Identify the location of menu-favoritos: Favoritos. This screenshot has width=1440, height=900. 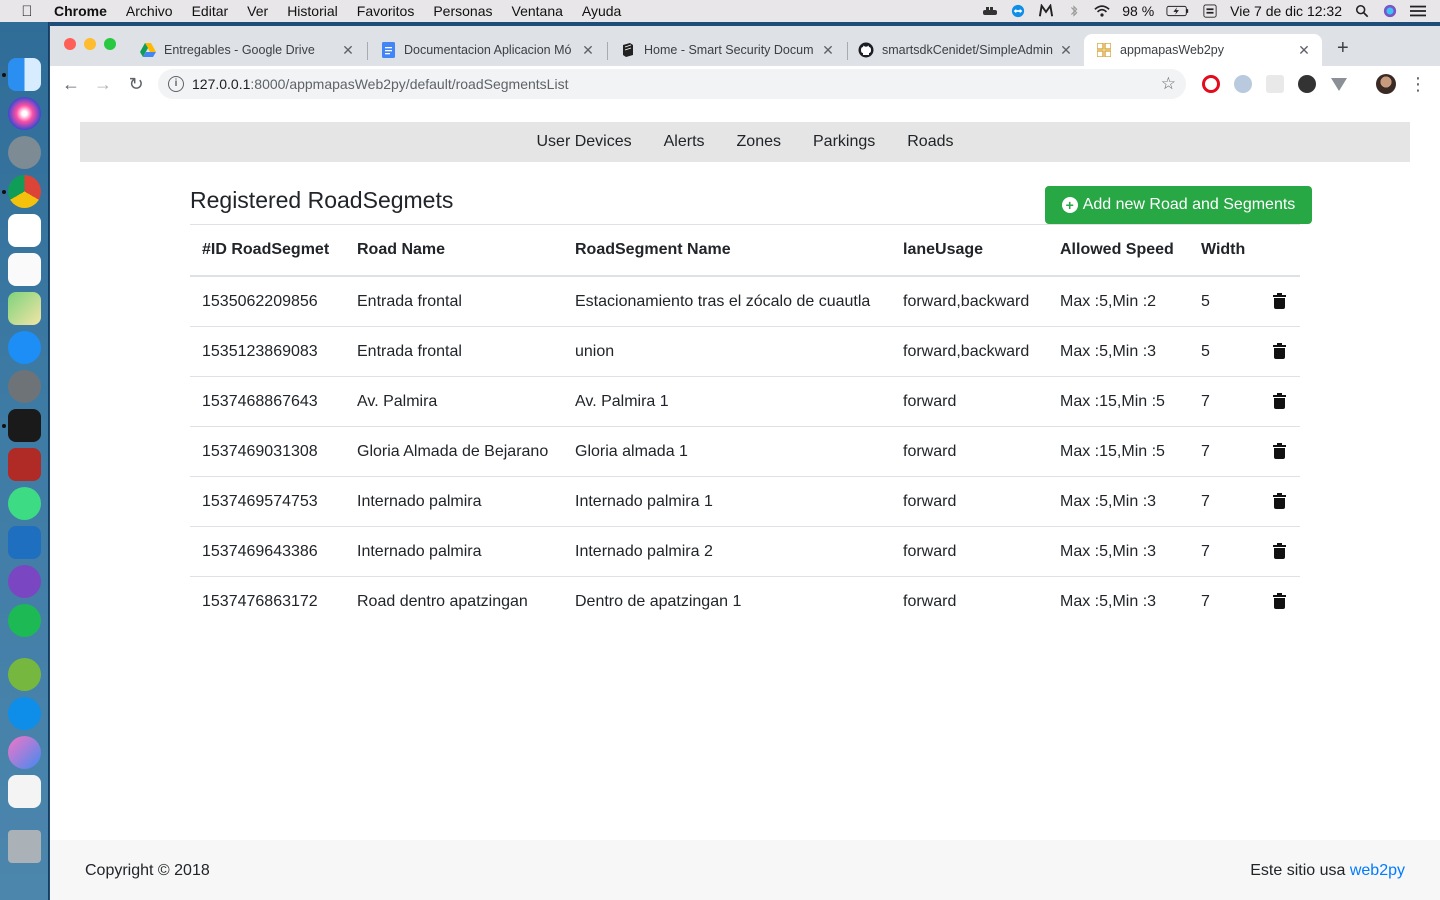
(386, 11).